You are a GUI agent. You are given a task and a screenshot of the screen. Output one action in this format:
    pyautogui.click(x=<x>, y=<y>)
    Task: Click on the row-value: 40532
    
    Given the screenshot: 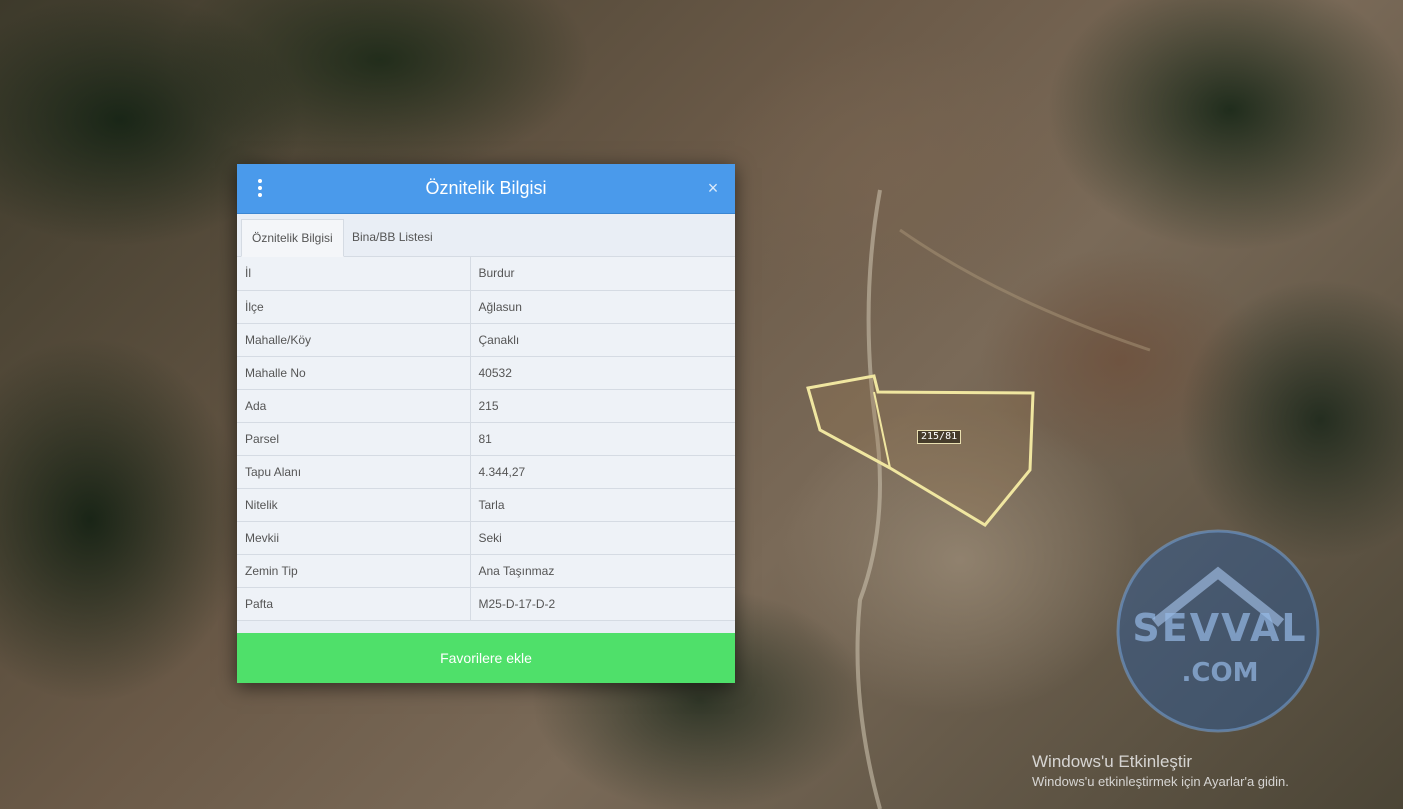 What is the action you would take?
    pyautogui.click(x=602, y=373)
    